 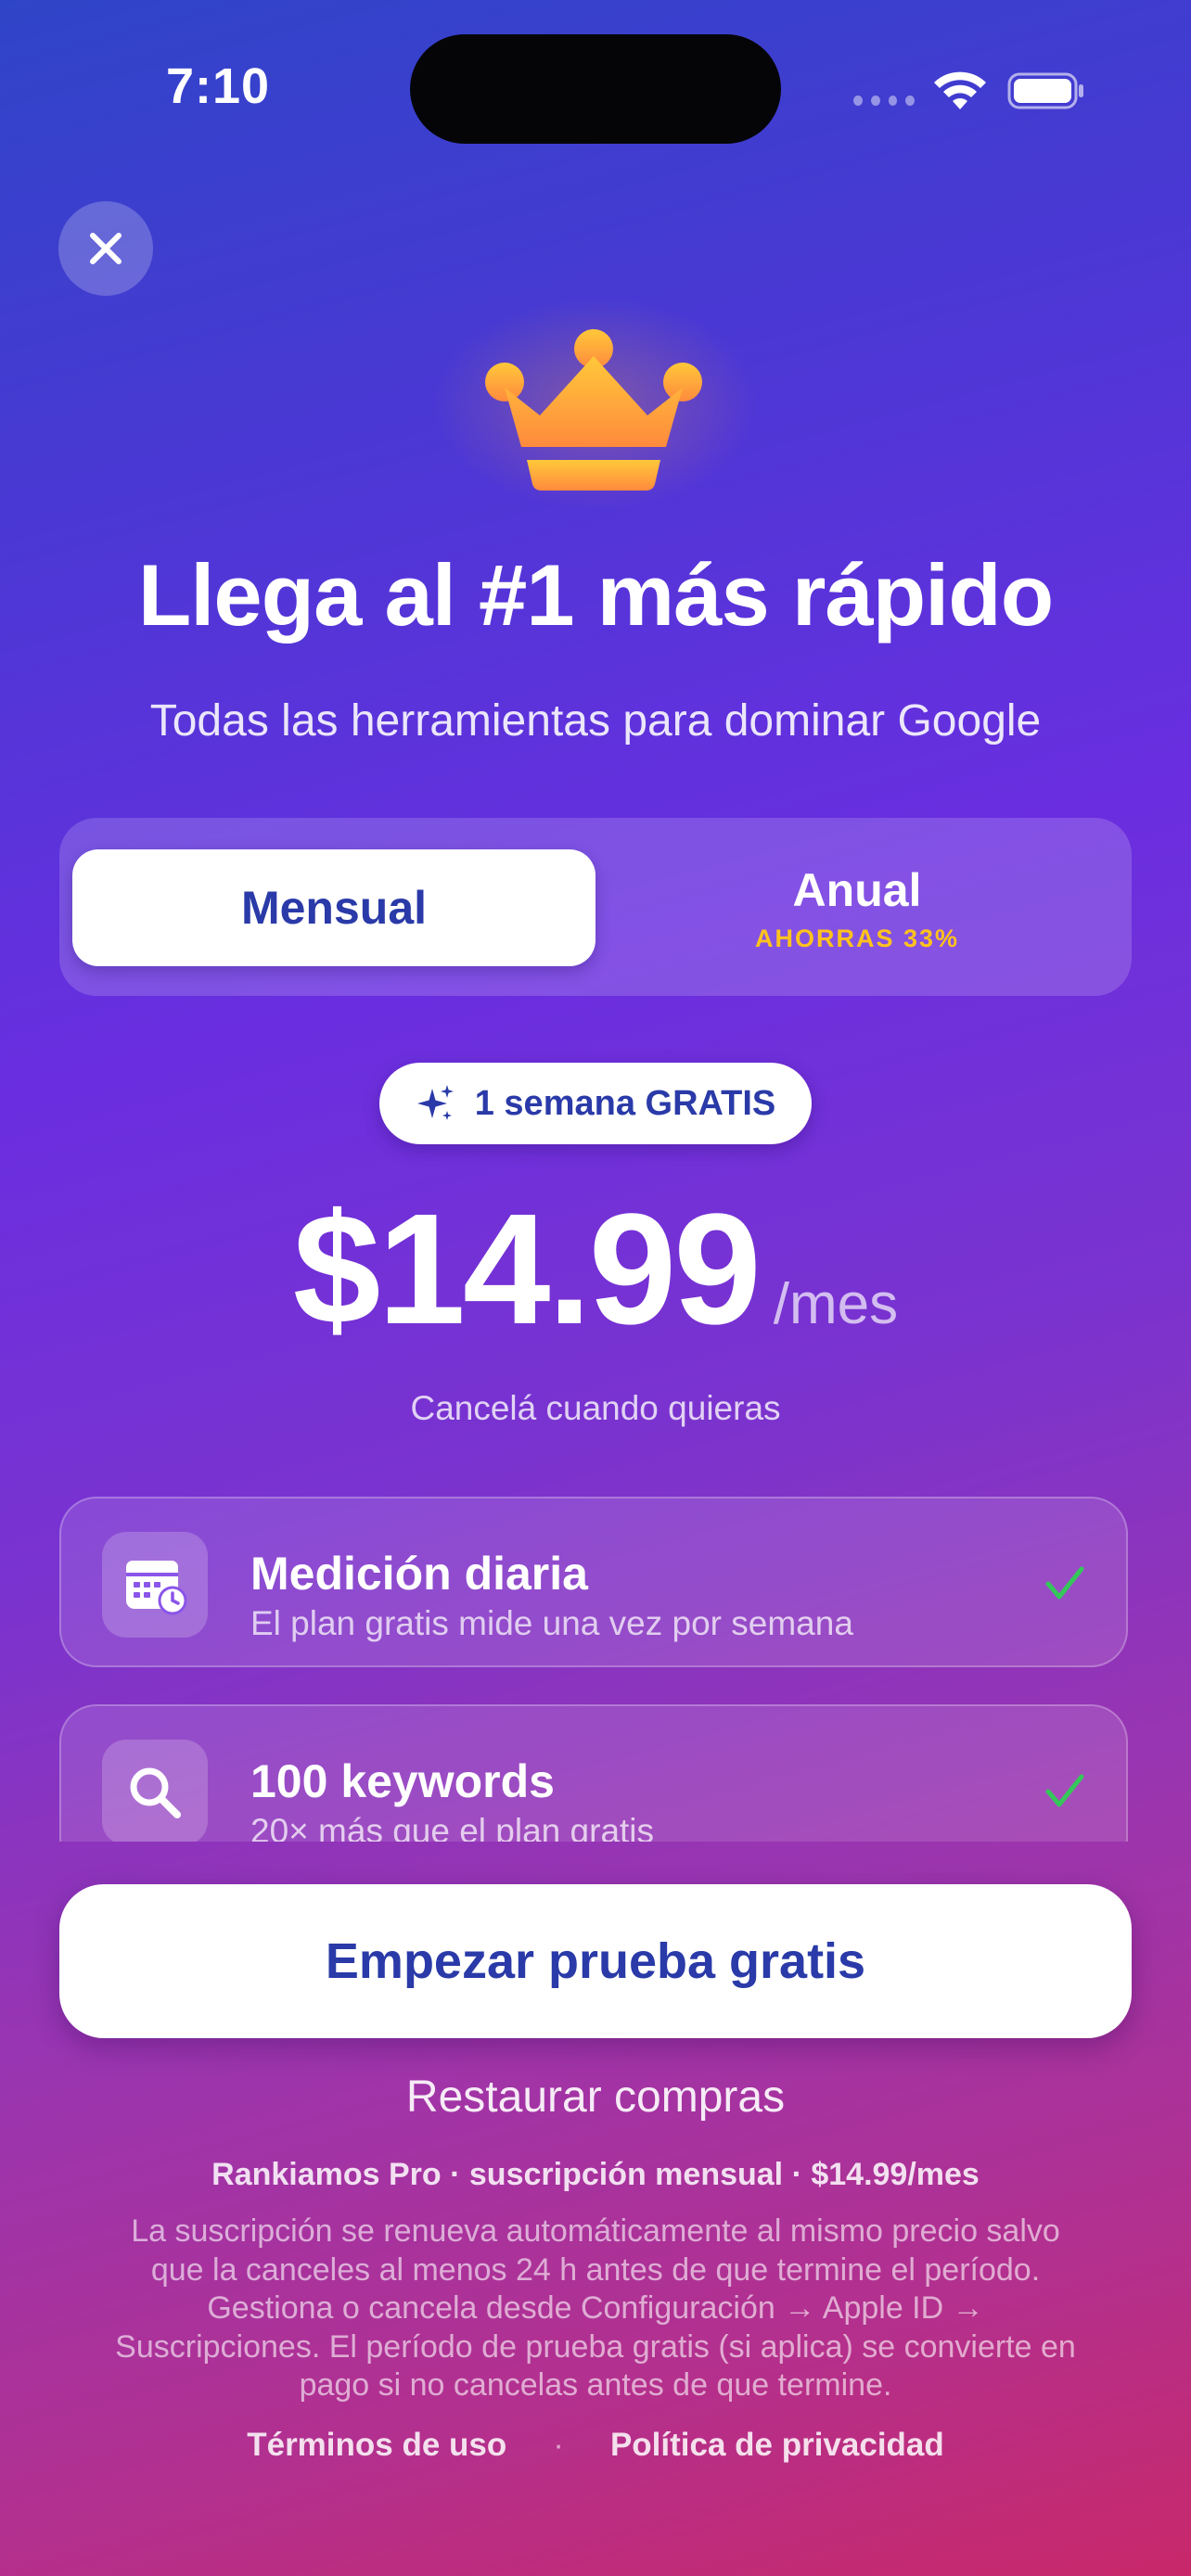 I want to click on price-row: $14.99 /mes, so click(x=595, y=1270).